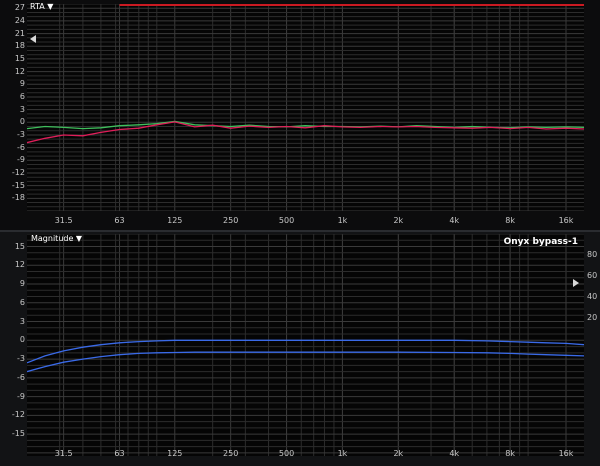 The height and width of the screenshot is (466, 600). Describe the element at coordinates (19, 46) in the screenshot. I see `y-tick-label: 18` at that location.